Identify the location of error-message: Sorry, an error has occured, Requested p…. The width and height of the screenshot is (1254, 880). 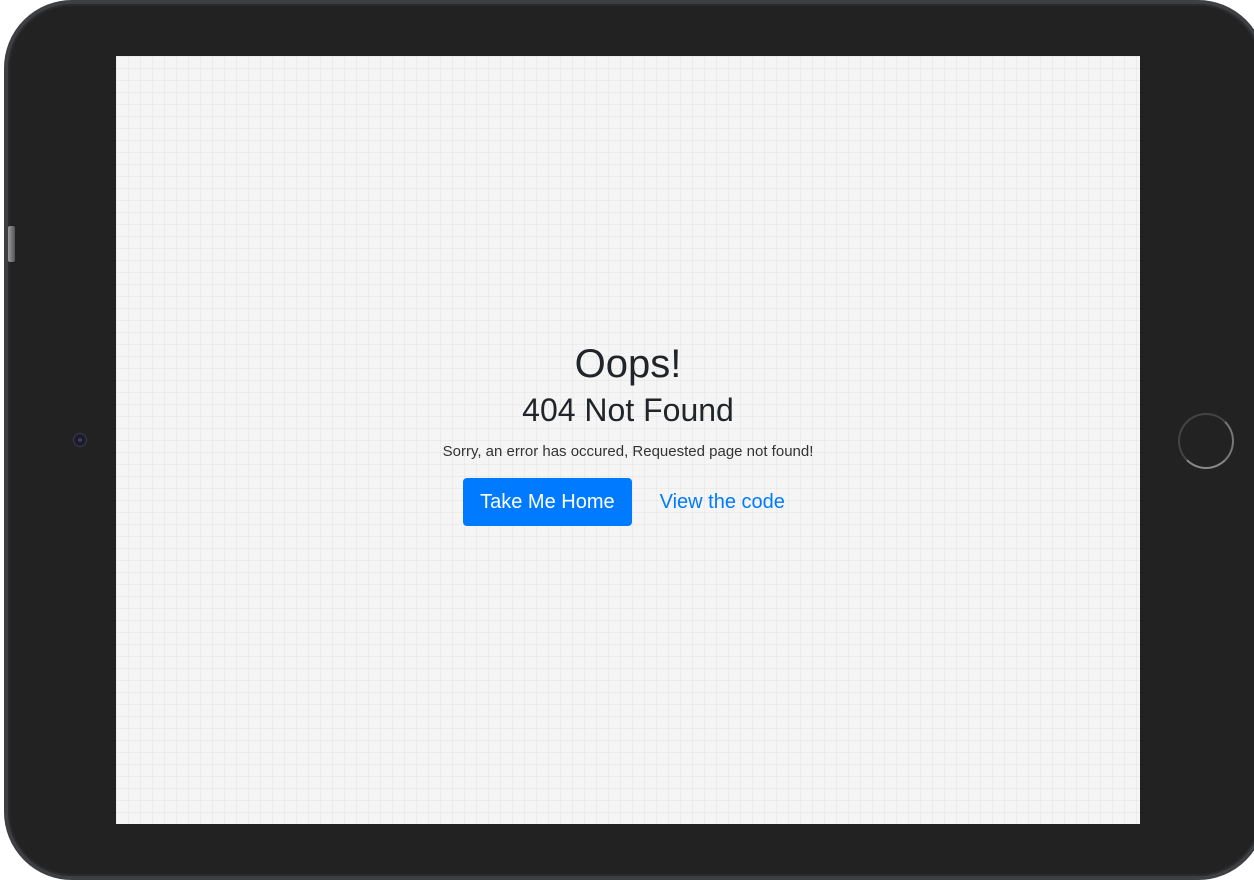
(628, 451).